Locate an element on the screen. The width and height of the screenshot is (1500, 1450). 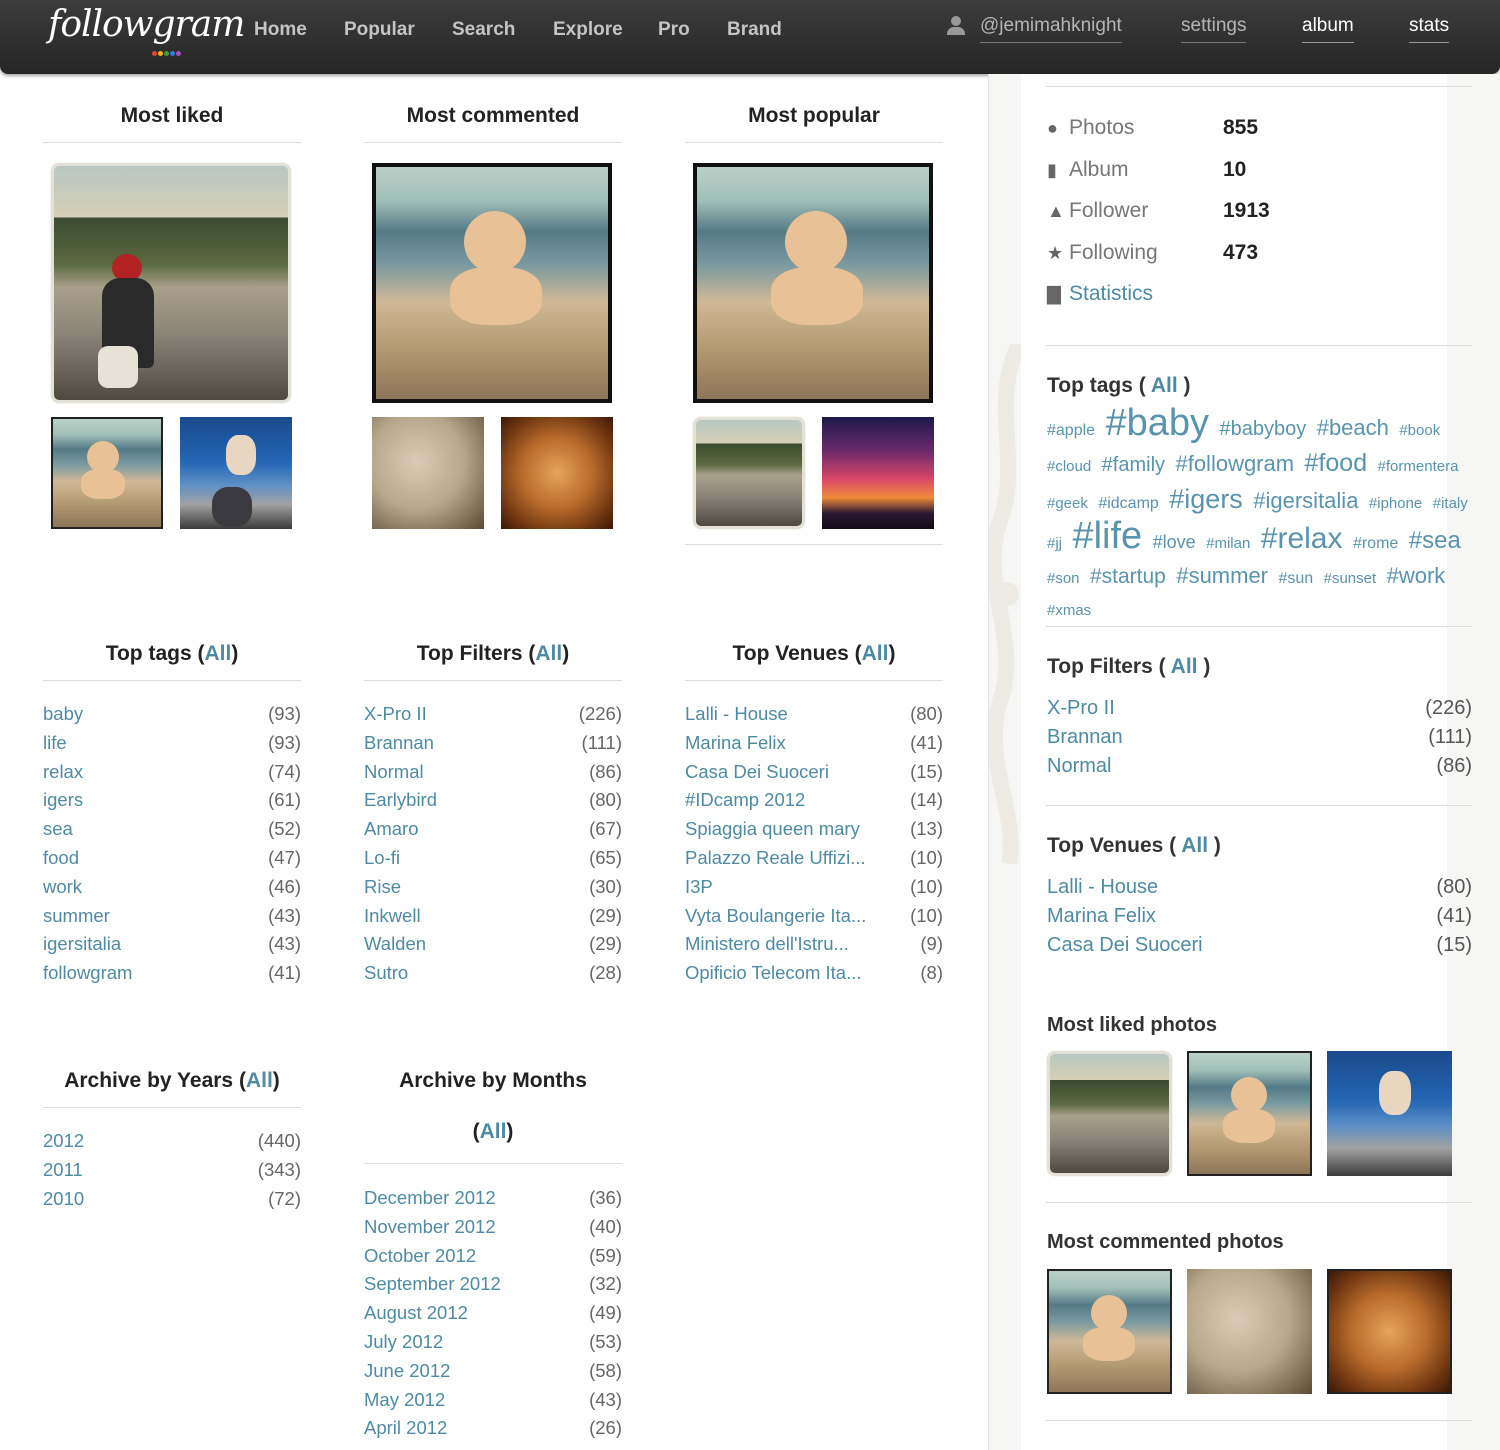
list-item: X-Pro II (226) is located at coordinates (493, 714).